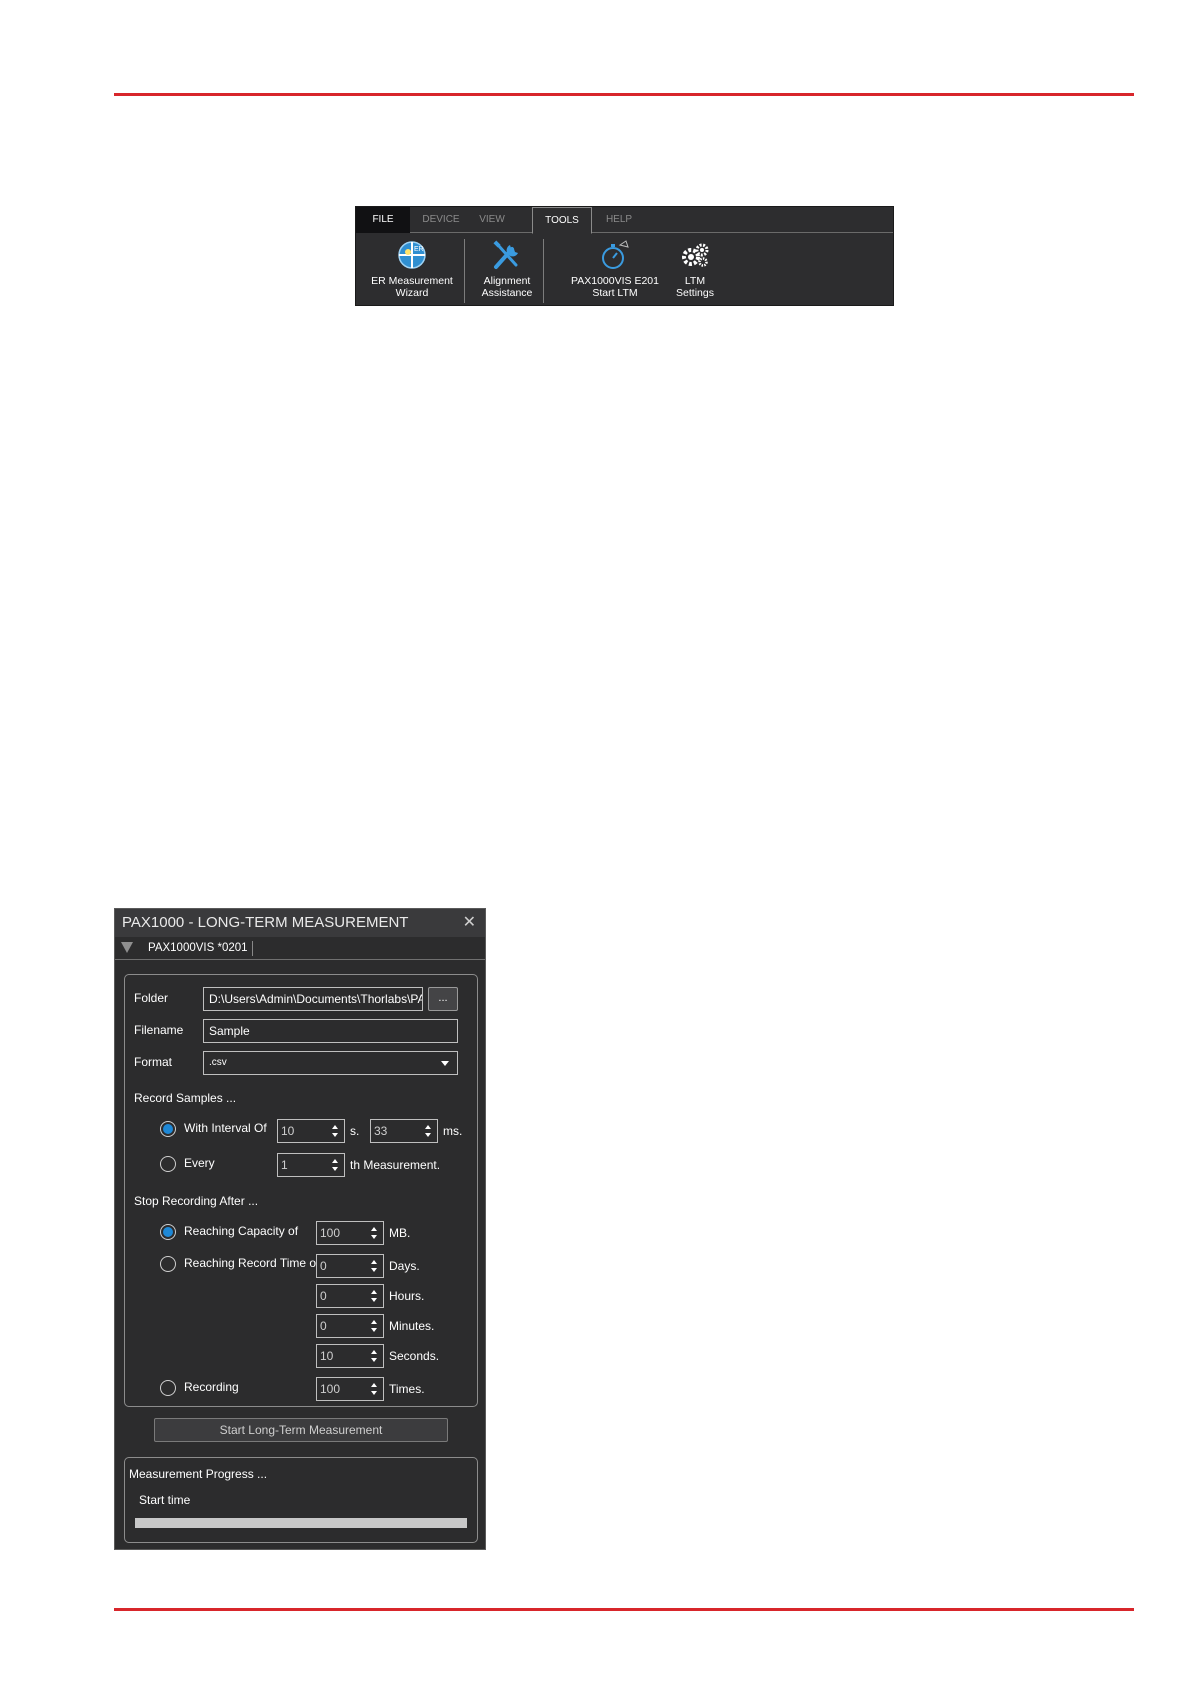  I want to click on every-stepper: 1, so click(311, 1165).